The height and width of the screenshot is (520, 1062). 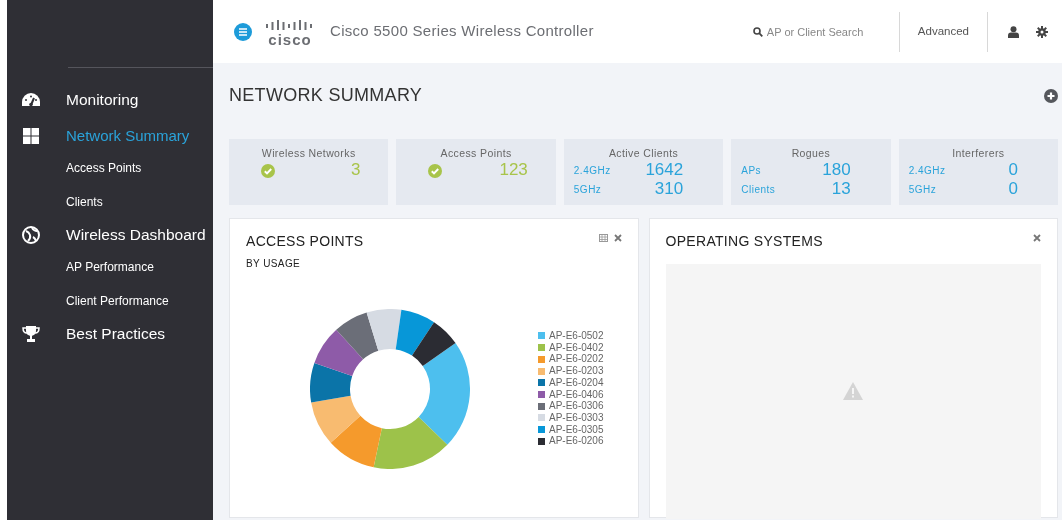 What do you see at coordinates (274, 263) in the screenshot?
I see `panel-subtitle: BY USAGE` at bounding box center [274, 263].